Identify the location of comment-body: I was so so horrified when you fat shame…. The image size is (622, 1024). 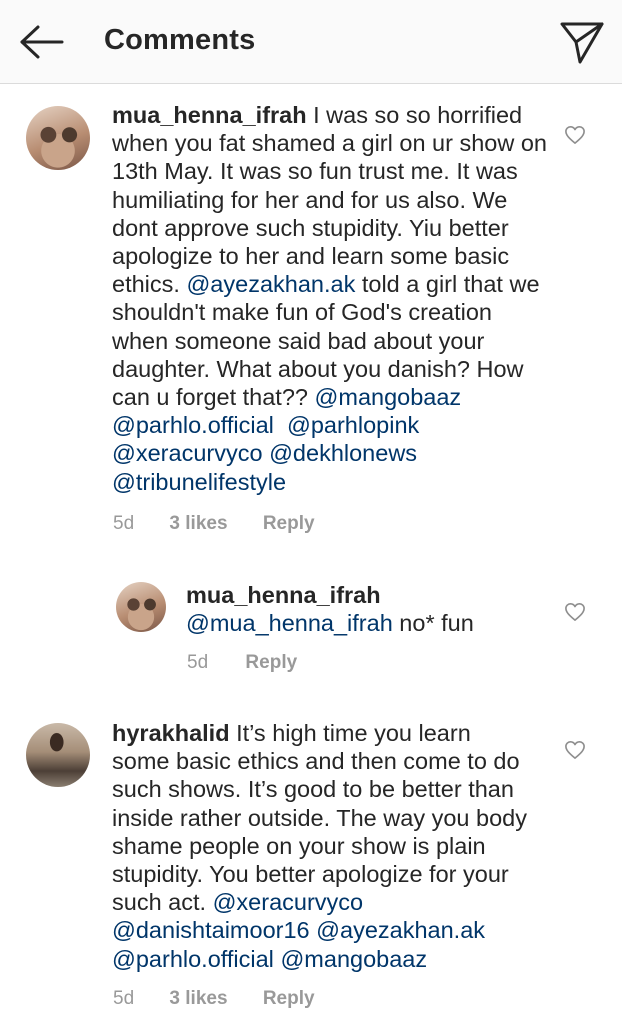
(330, 200).